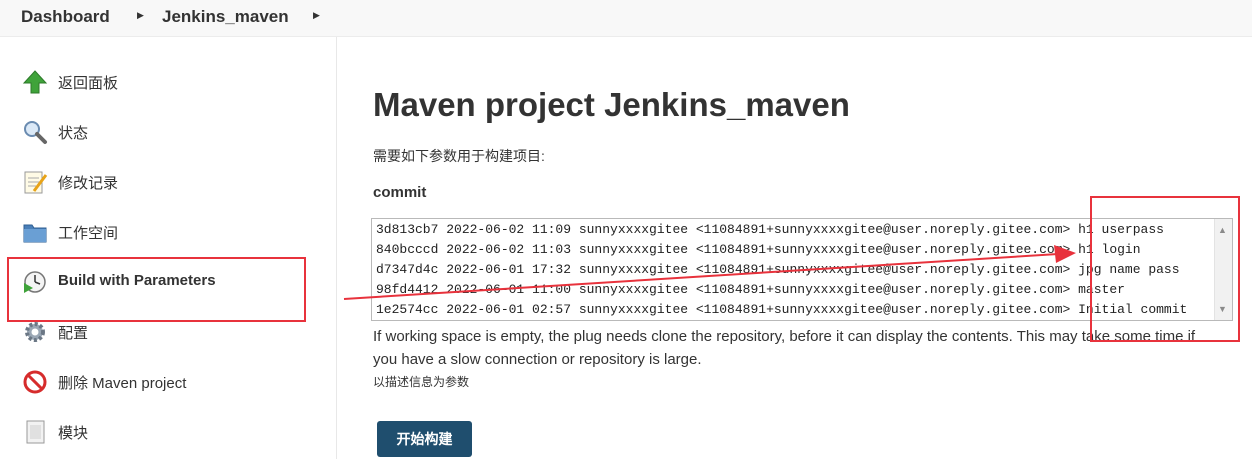 This screenshot has width=1252, height=459. What do you see at coordinates (35, 432) in the screenshot?
I see `document-icon` at bounding box center [35, 432].